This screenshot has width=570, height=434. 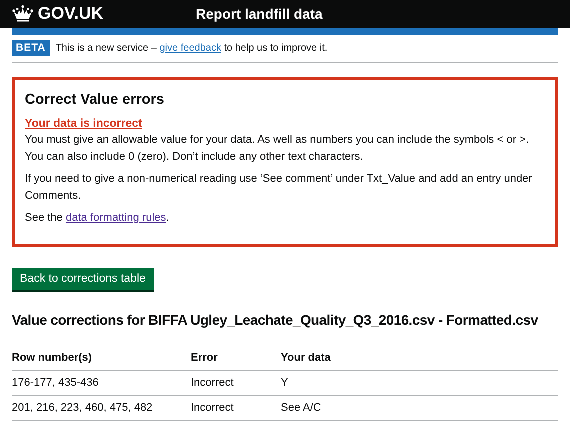 What do you see at coordinates (259, 14) in the screenshot?
I see `service-name-link: Report landfill data` at bounding box center [259, 14].